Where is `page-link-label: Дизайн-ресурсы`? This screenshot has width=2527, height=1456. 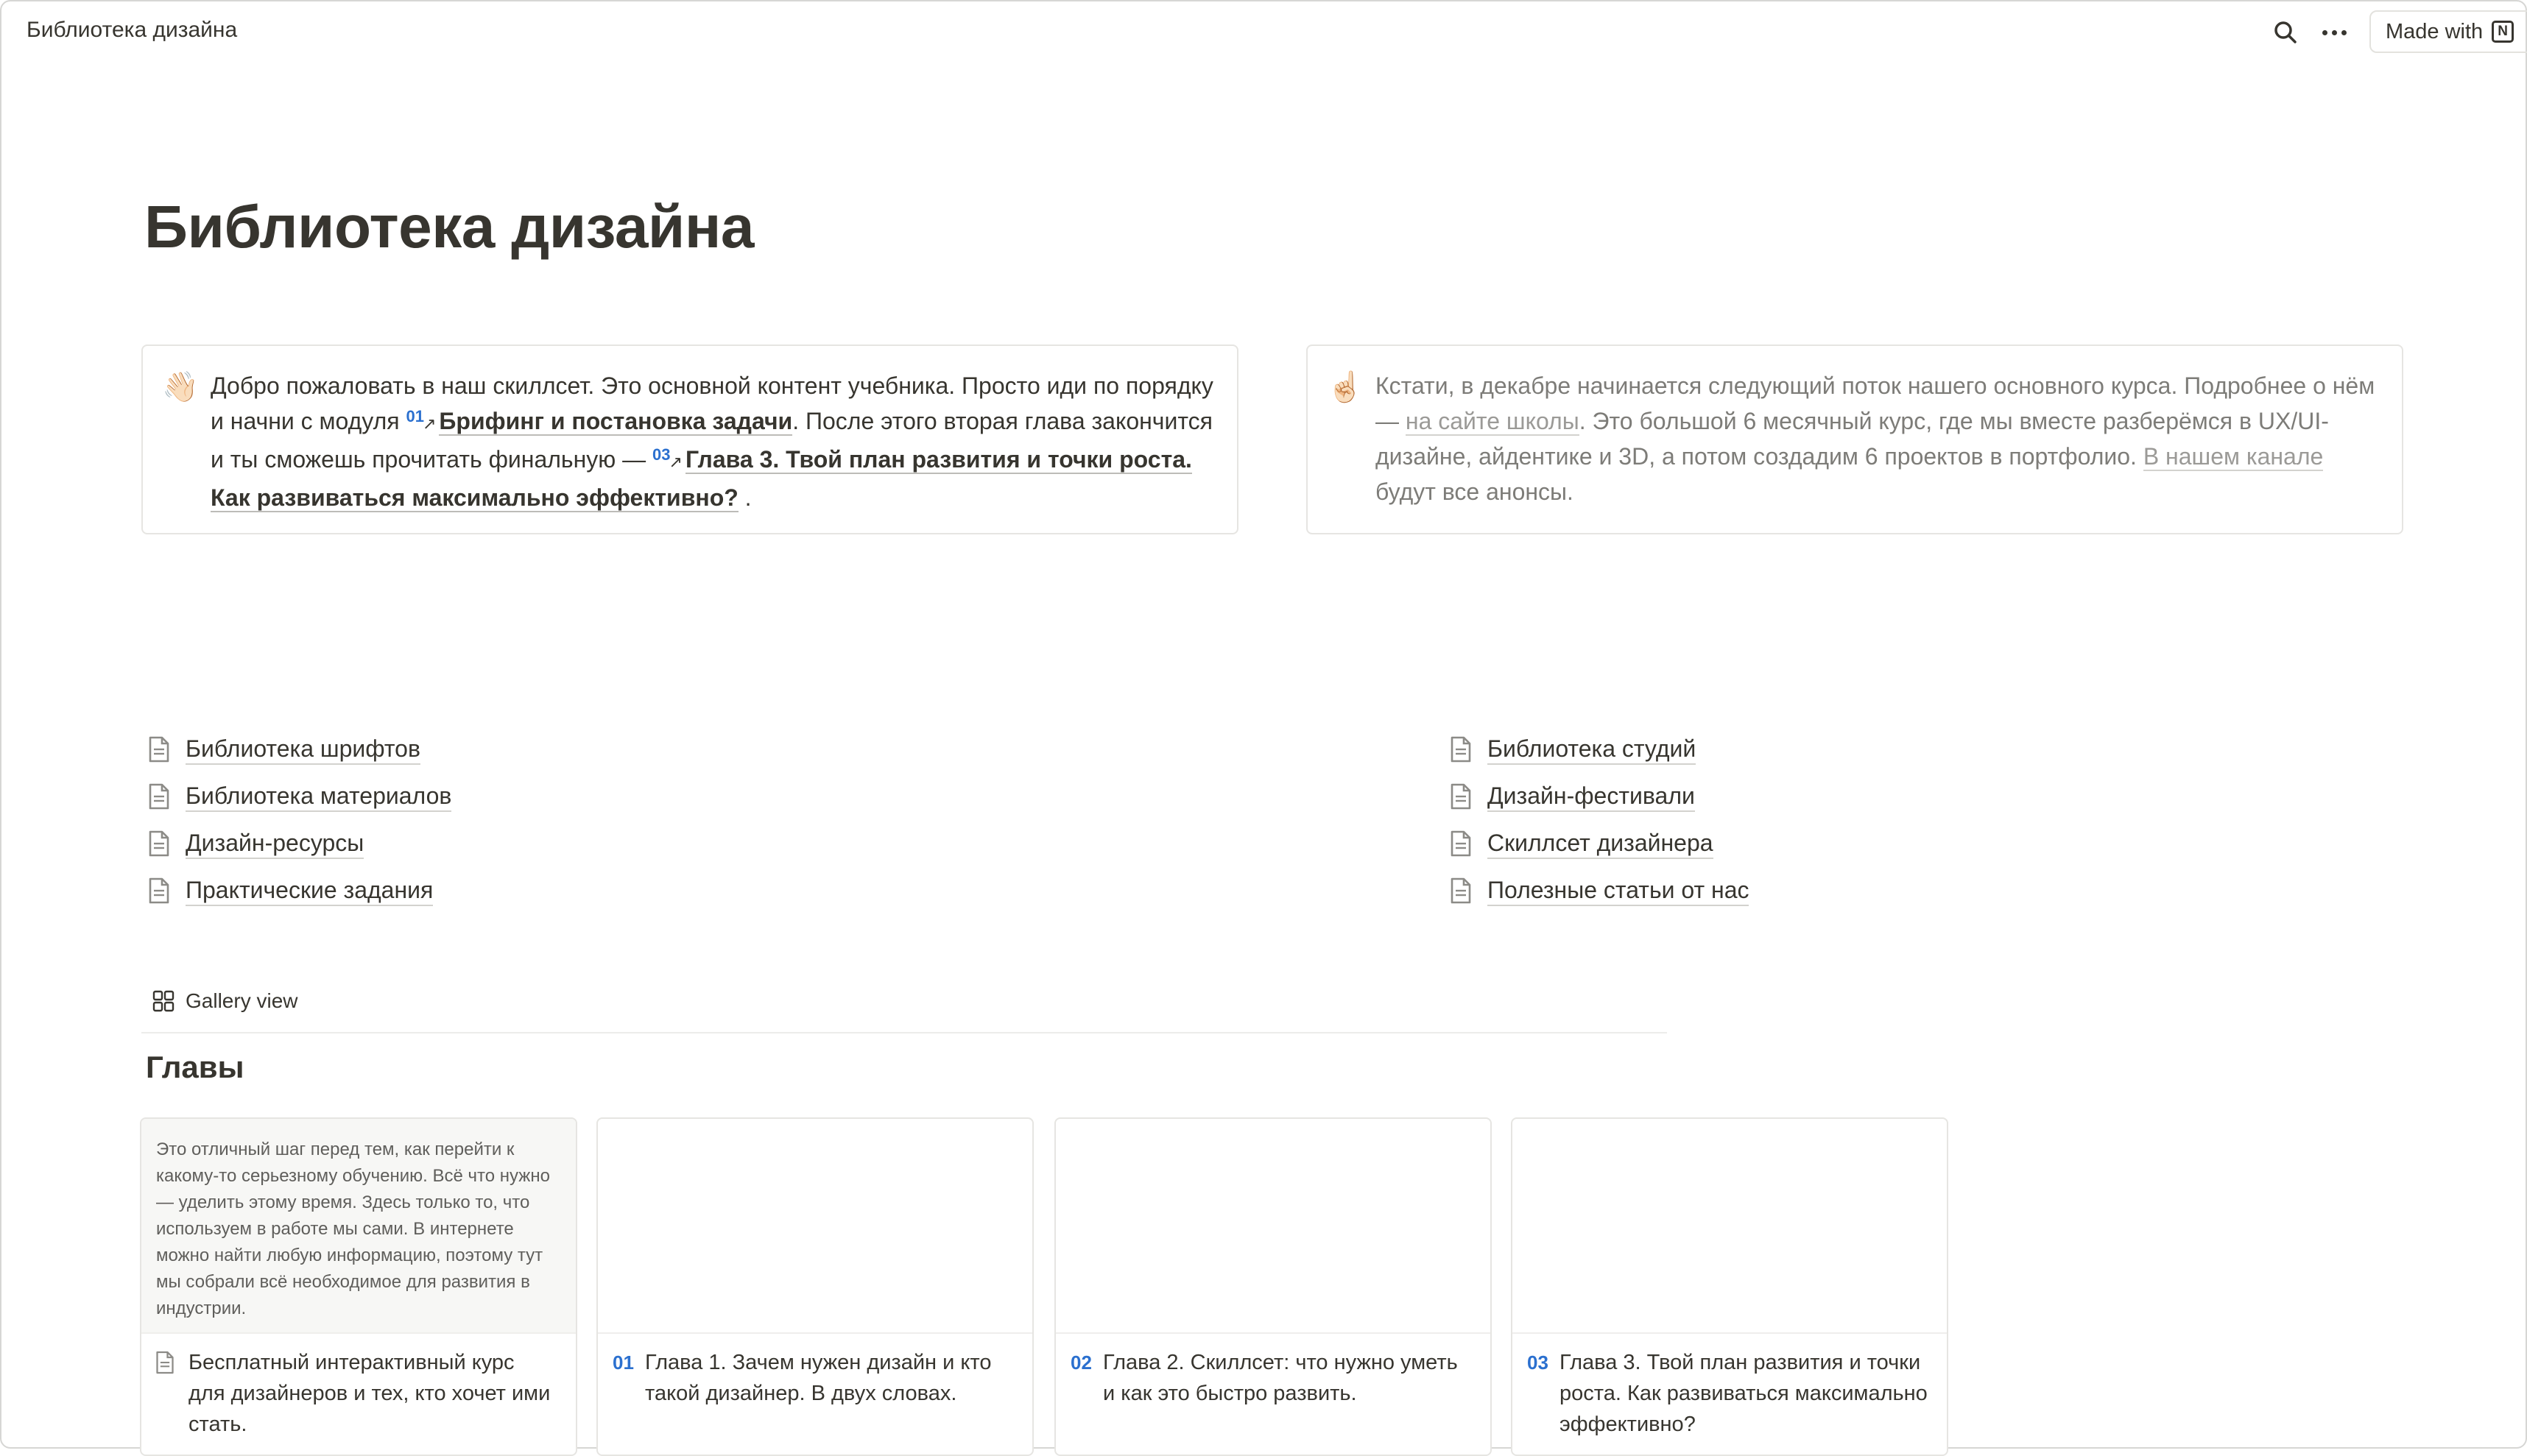
page-link-label: Дизайн-ресурсы is located at coordinates (275, 843).